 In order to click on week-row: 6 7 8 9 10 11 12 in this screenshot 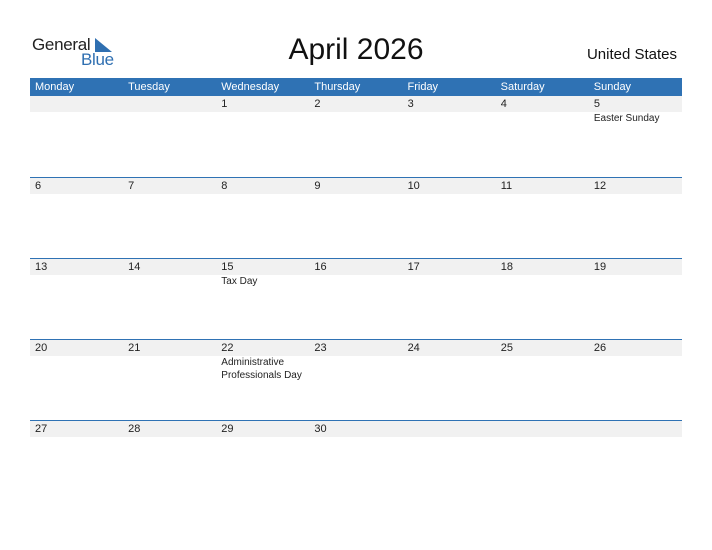, I will do `click(356, 218)`.